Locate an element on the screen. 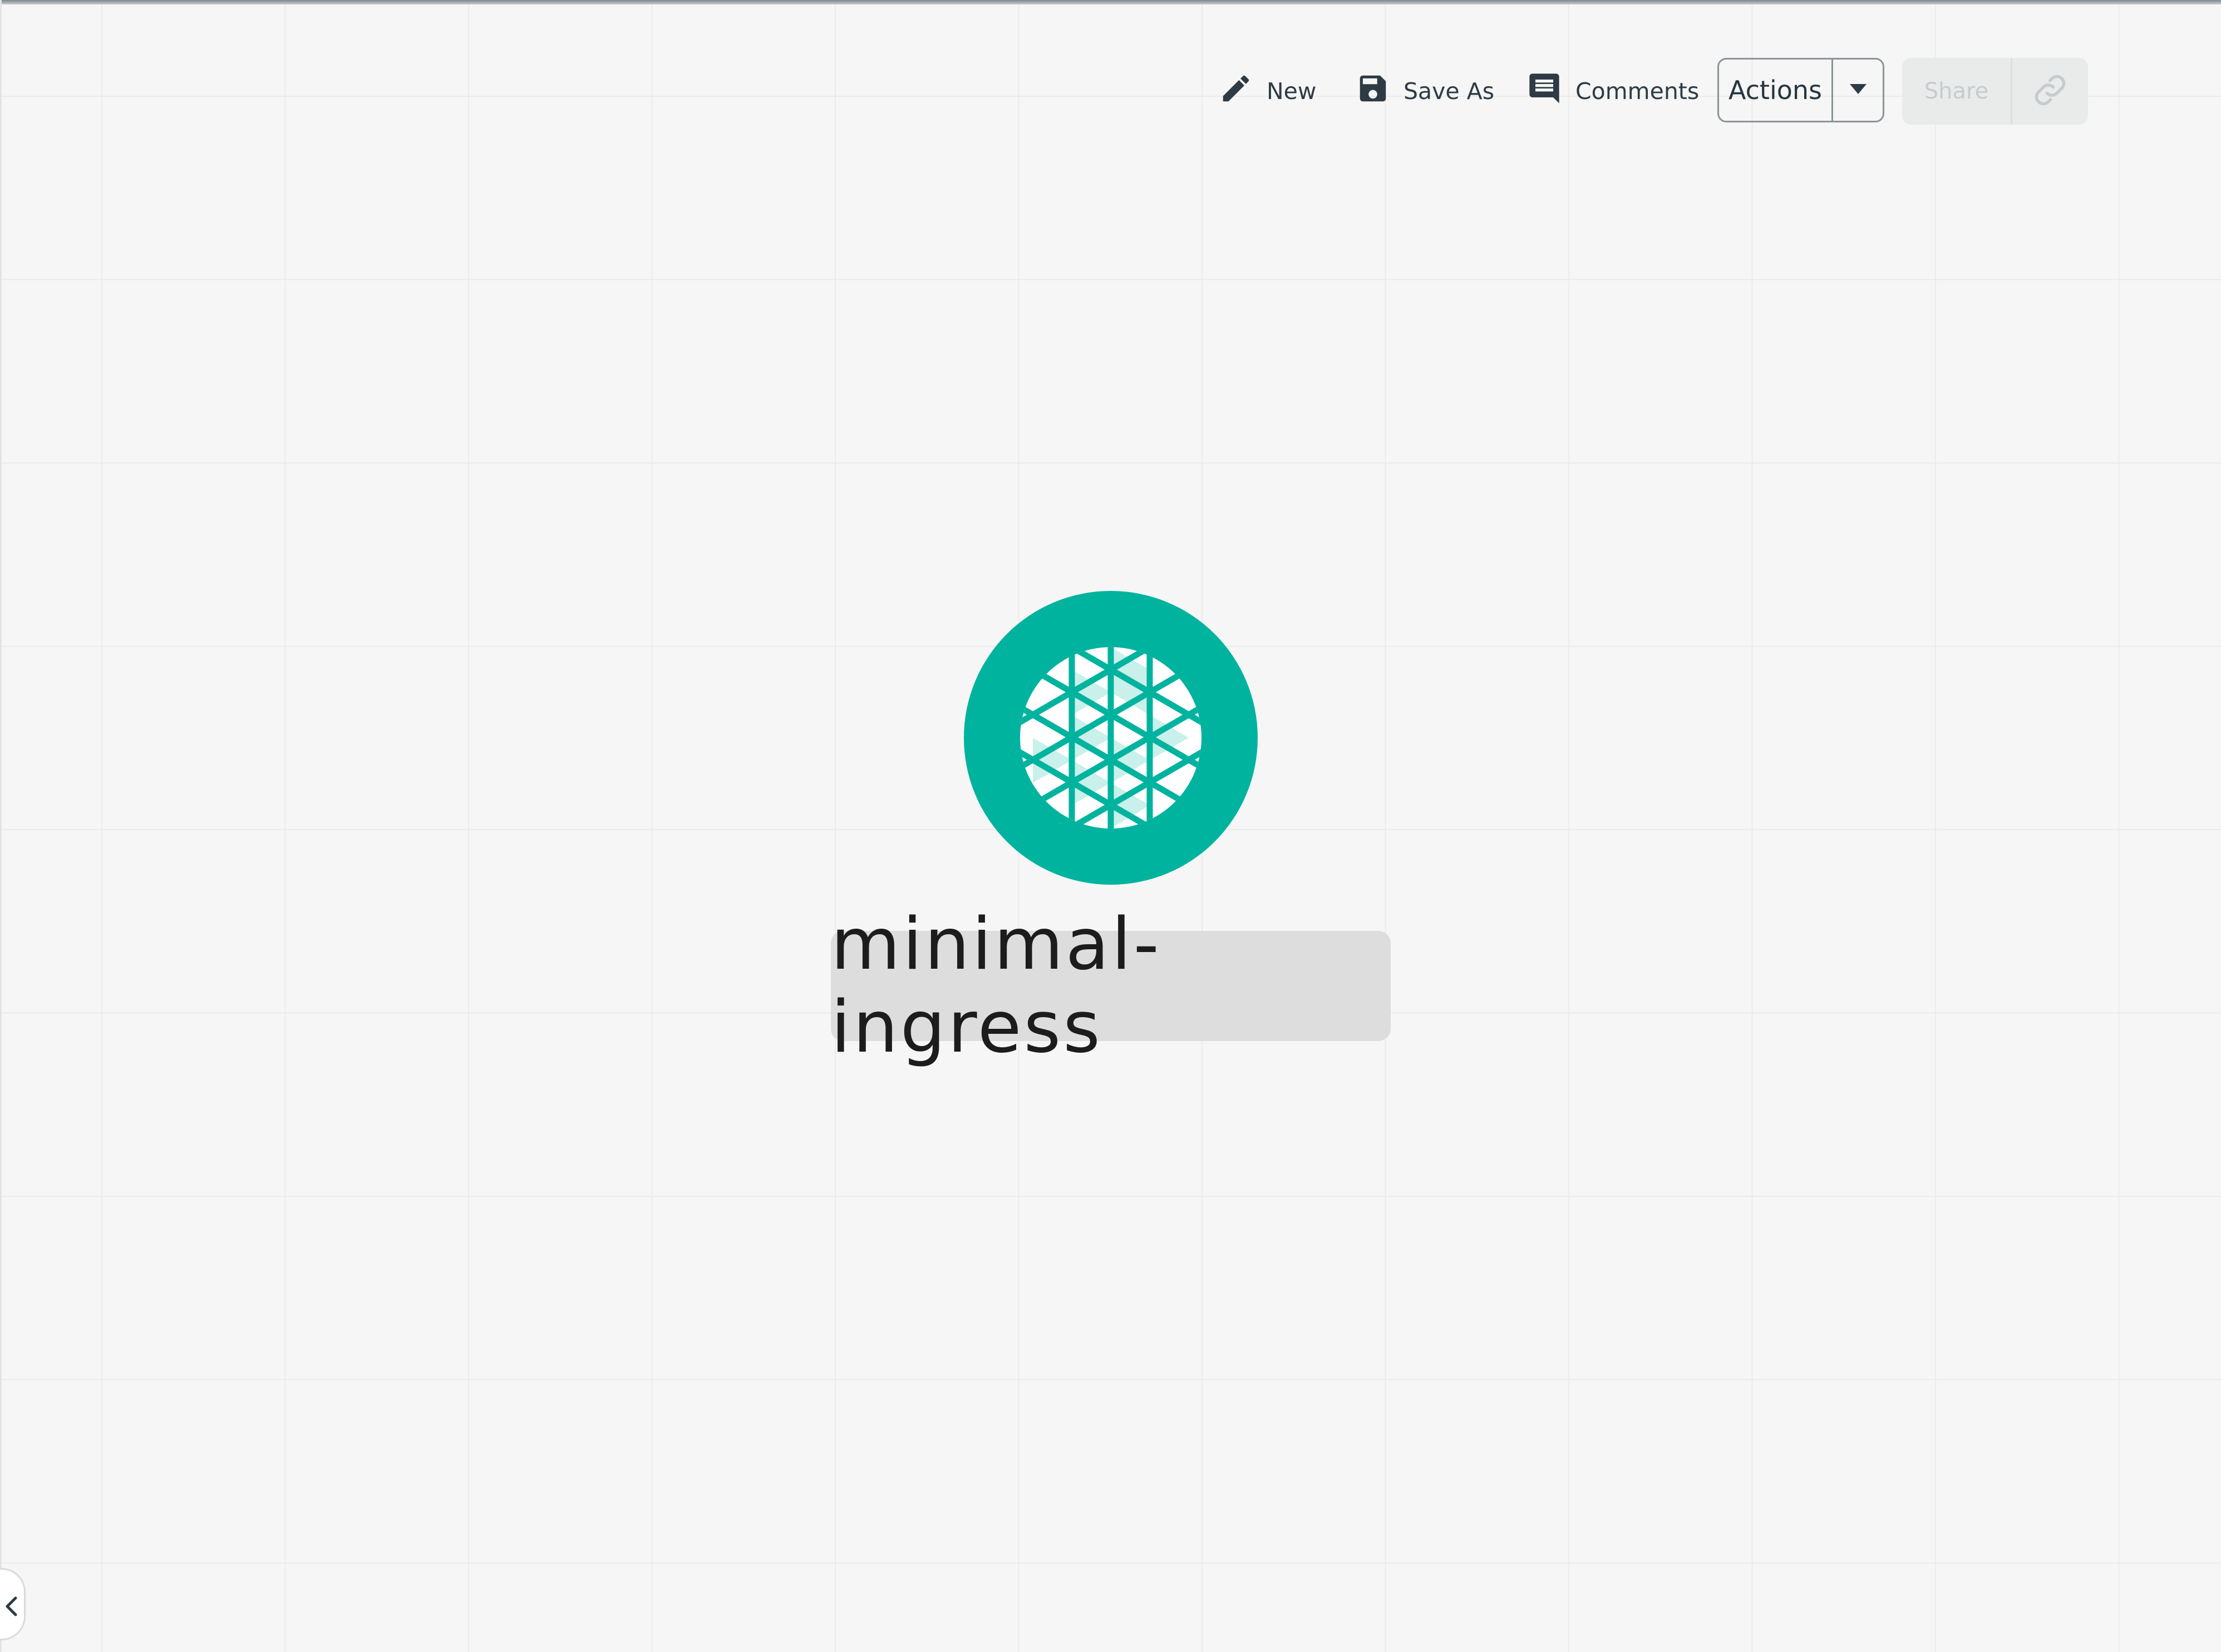  node-name-label: minimal-ingress is located at coordinates (1111, 986).